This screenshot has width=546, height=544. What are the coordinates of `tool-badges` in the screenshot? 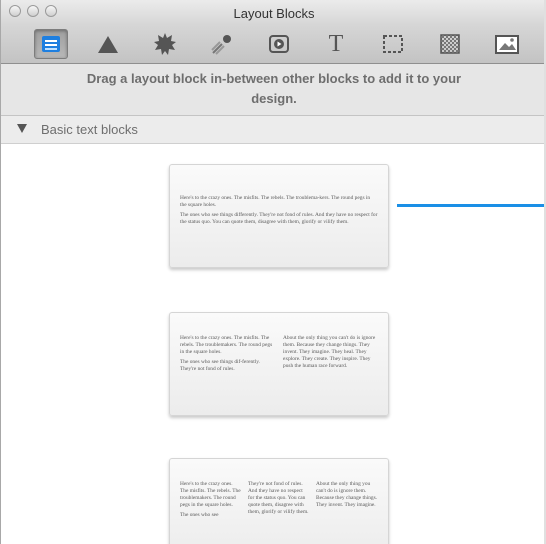 It's located at (165, 44).